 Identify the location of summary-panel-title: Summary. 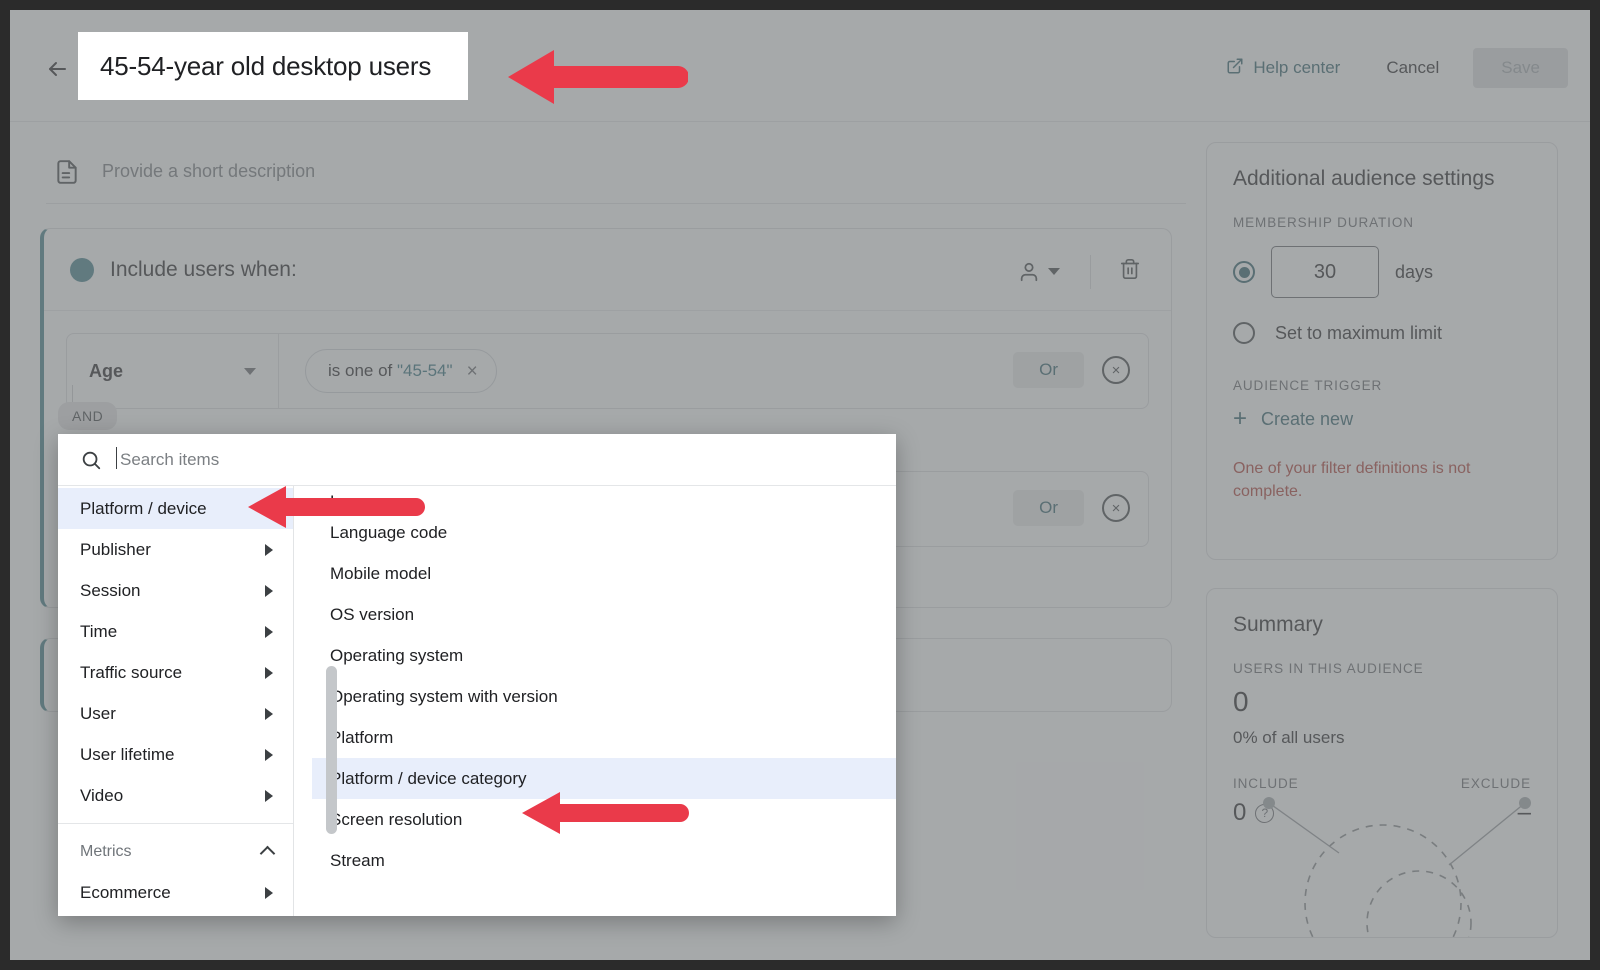
(1278, 624).